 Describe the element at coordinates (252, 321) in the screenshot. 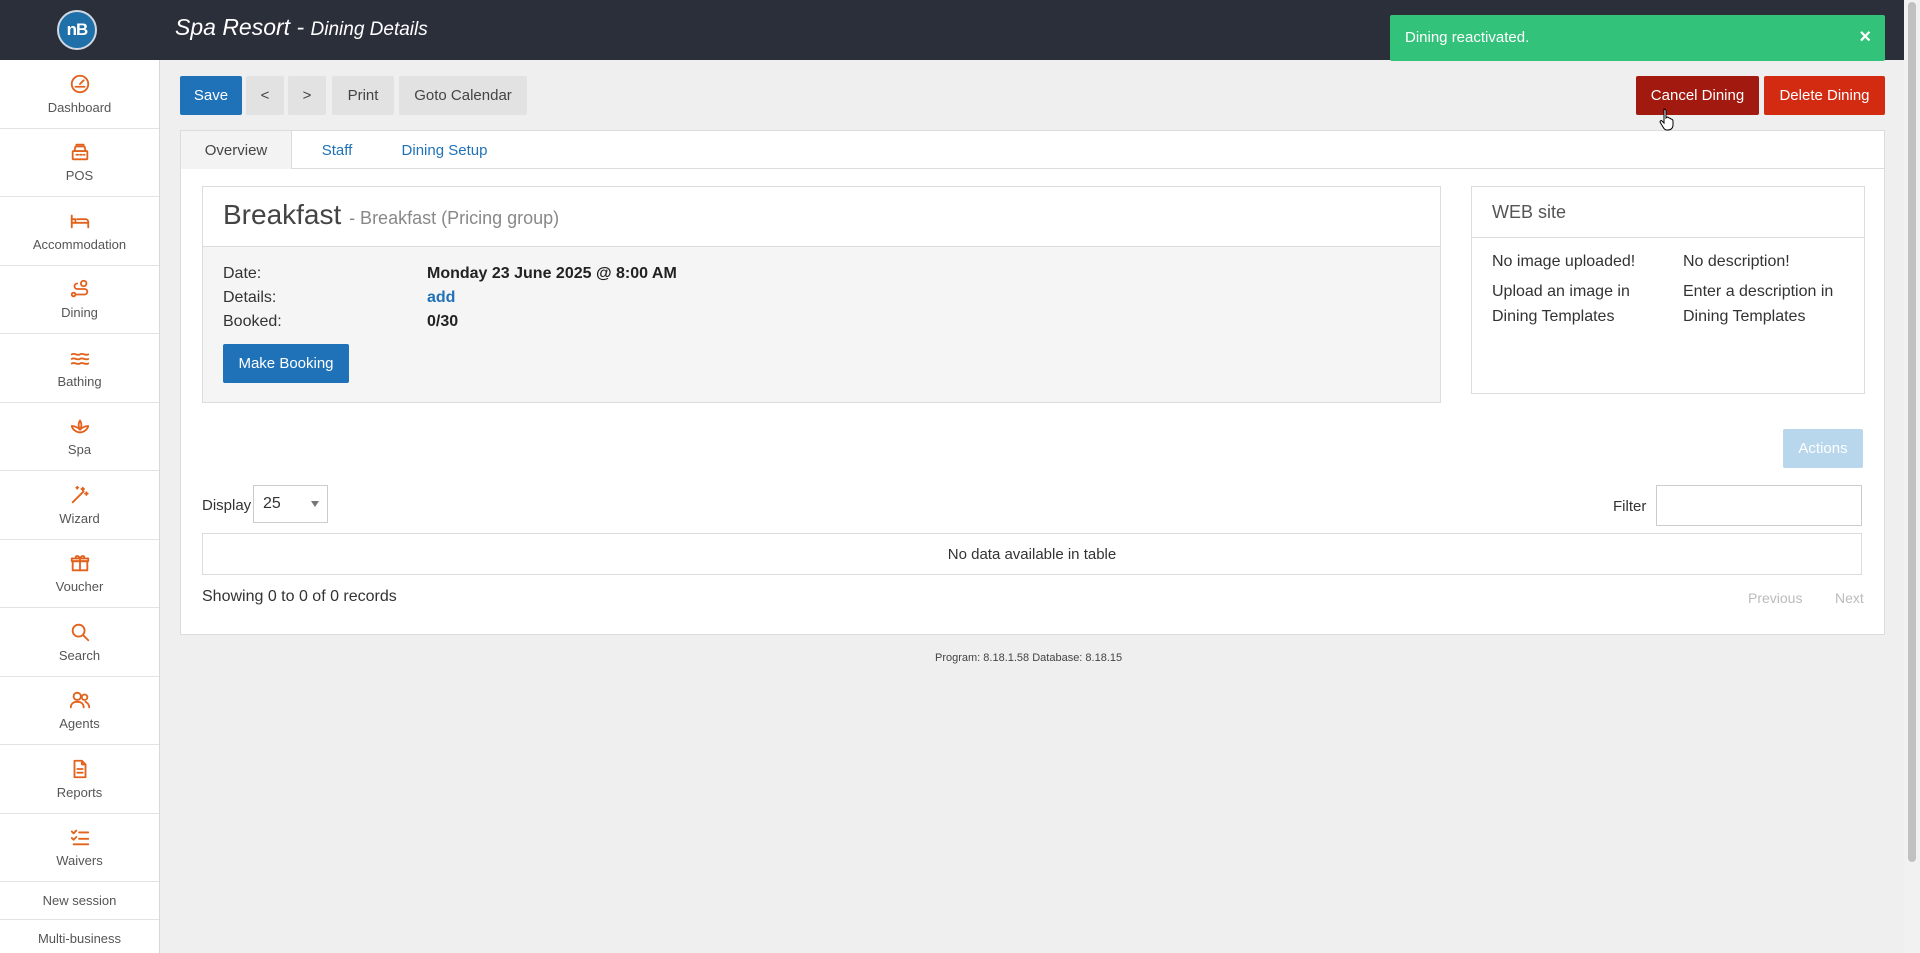

I see `booked-label: Booked:` at that location.